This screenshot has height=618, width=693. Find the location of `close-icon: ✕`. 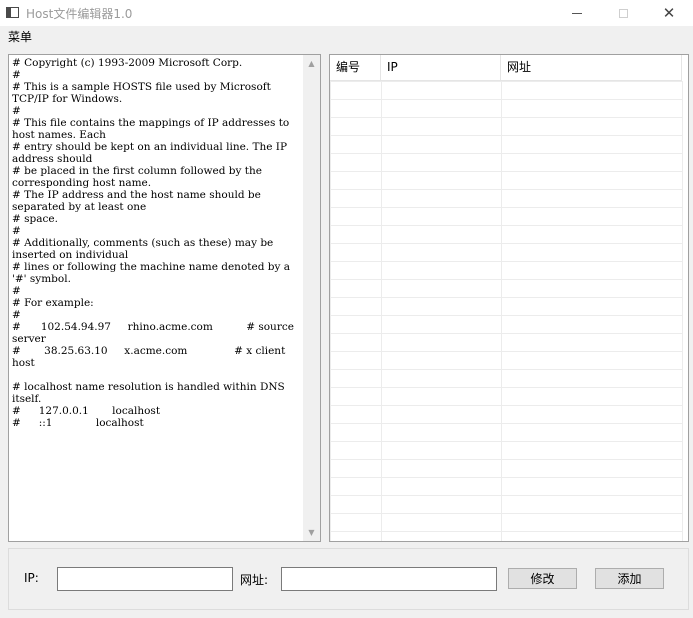

close-icon: ✕ is located at coordinates (669, 13).